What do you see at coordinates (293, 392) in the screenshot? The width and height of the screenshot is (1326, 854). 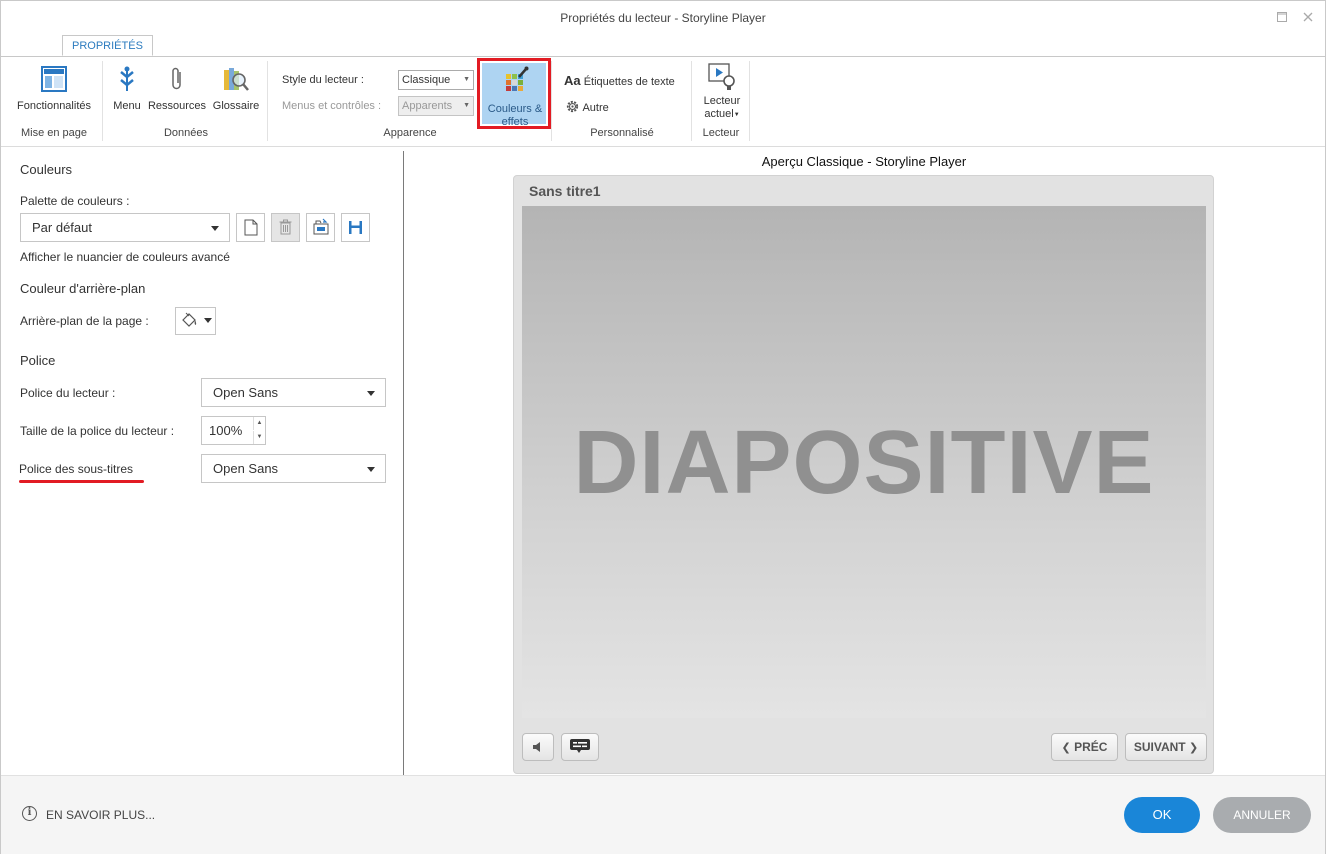 I see `player-font-select: Open Sans` at bounding box center [293, 392].